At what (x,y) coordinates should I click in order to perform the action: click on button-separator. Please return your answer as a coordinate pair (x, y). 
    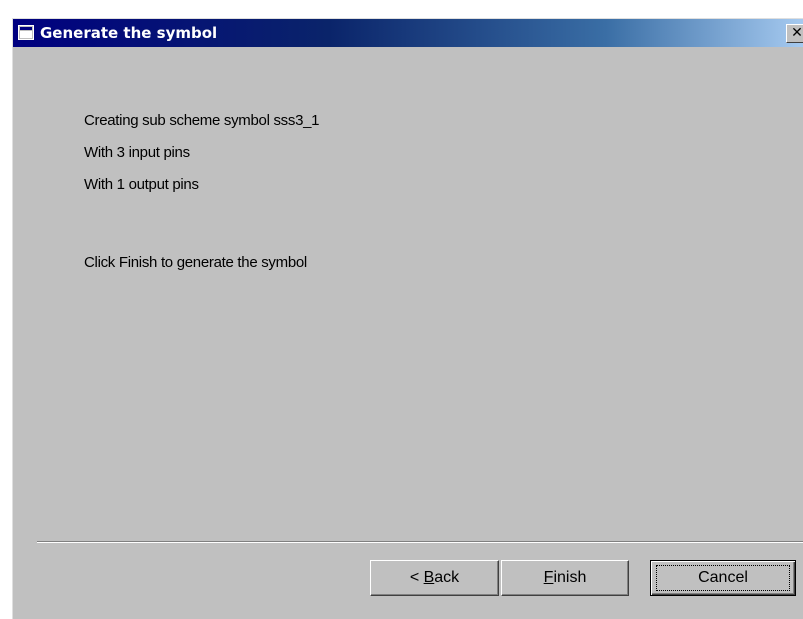
    Looking at the image, I should click on (420, 542).